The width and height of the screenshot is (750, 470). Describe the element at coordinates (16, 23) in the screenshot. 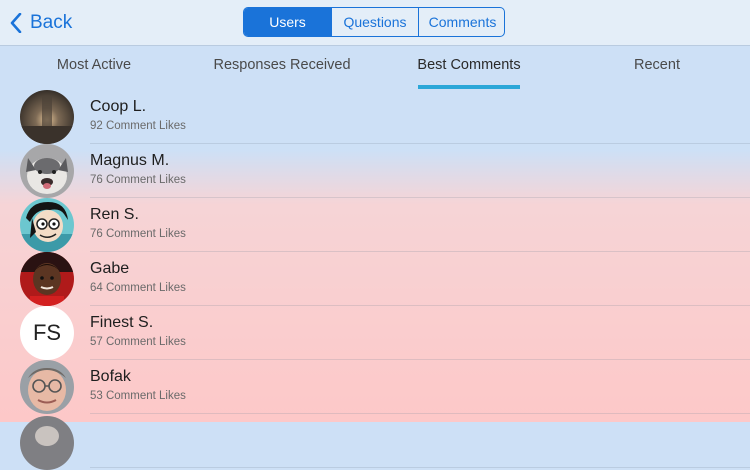

I see `chevron-left-icon` at that location.